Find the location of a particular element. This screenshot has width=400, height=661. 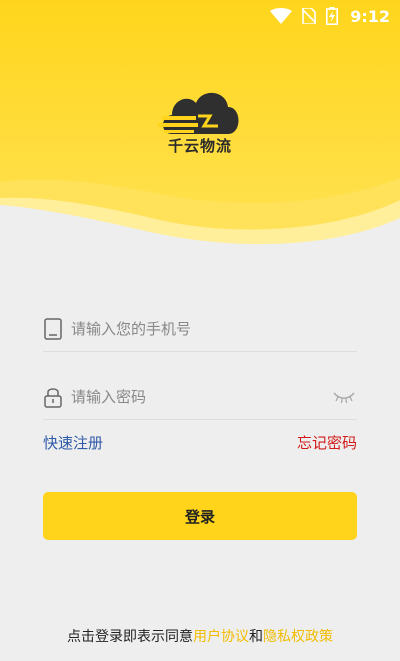

privacy-policy-link: 隐私权政策 is located at coordinates (298, 637).